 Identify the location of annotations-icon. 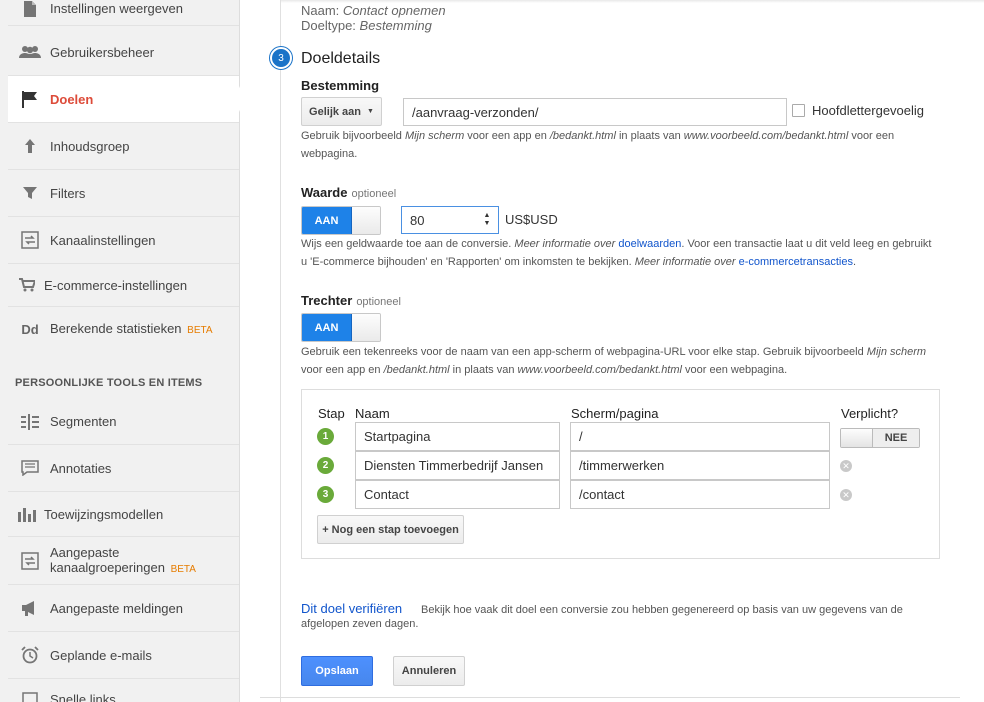
(30, 468).